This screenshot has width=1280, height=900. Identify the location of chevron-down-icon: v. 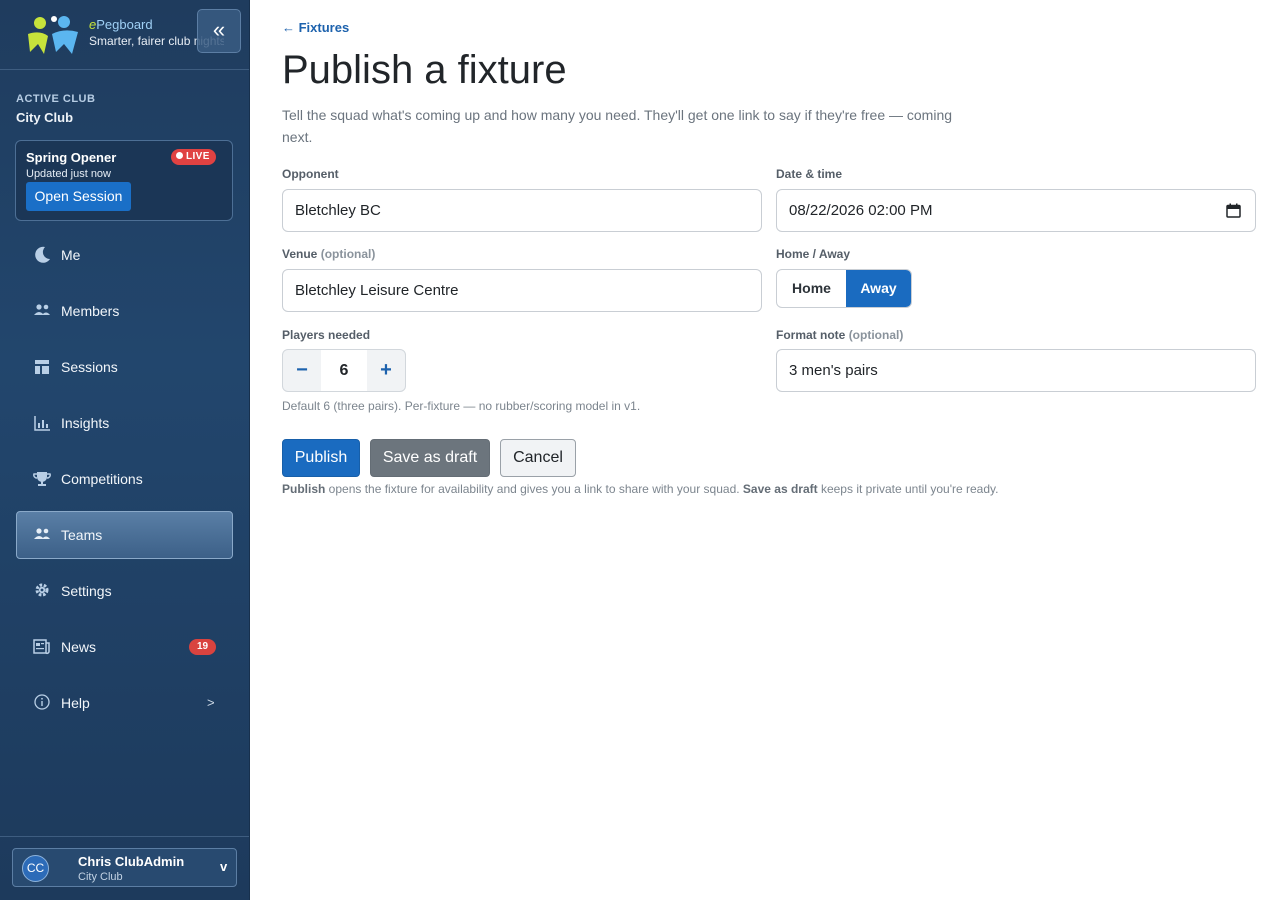
(224, 866).